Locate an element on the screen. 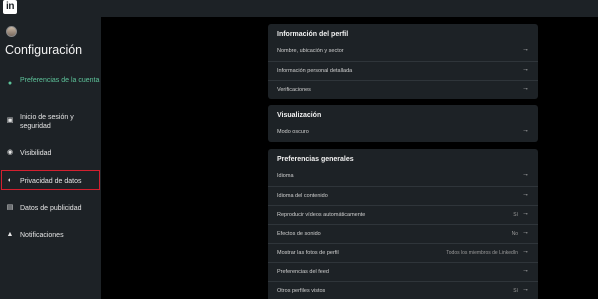  row-label: Mostrar las fotos de perfil is located at coordinates (308, 253).